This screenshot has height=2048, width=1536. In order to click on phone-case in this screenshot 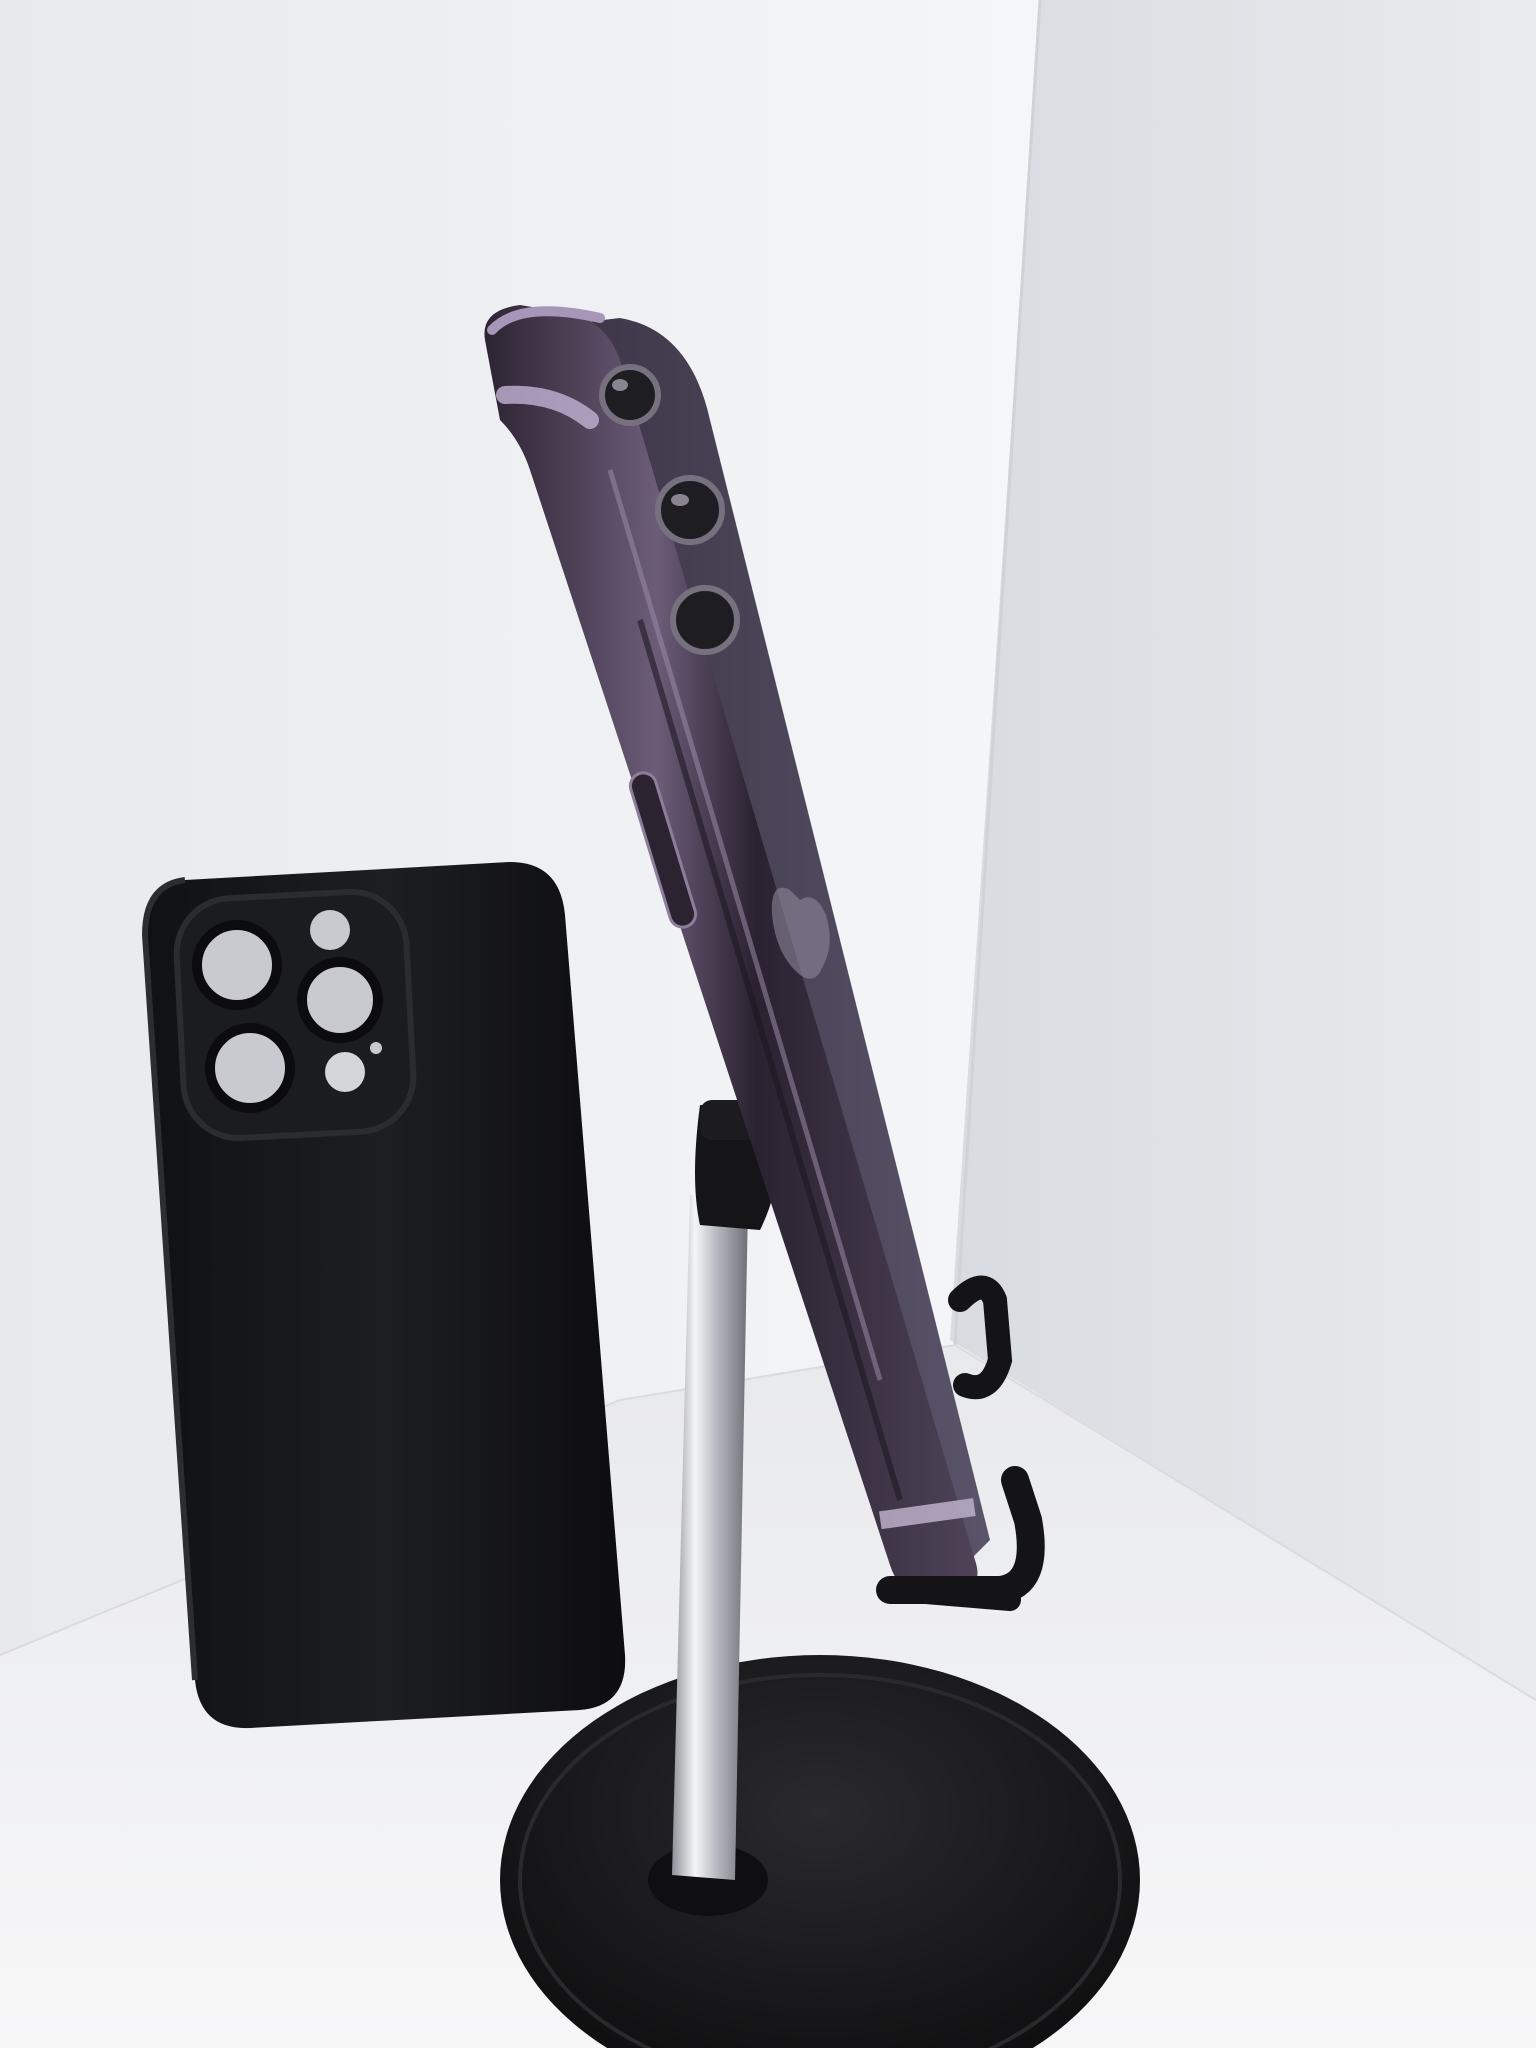, I will do `click(383, 1295)`.